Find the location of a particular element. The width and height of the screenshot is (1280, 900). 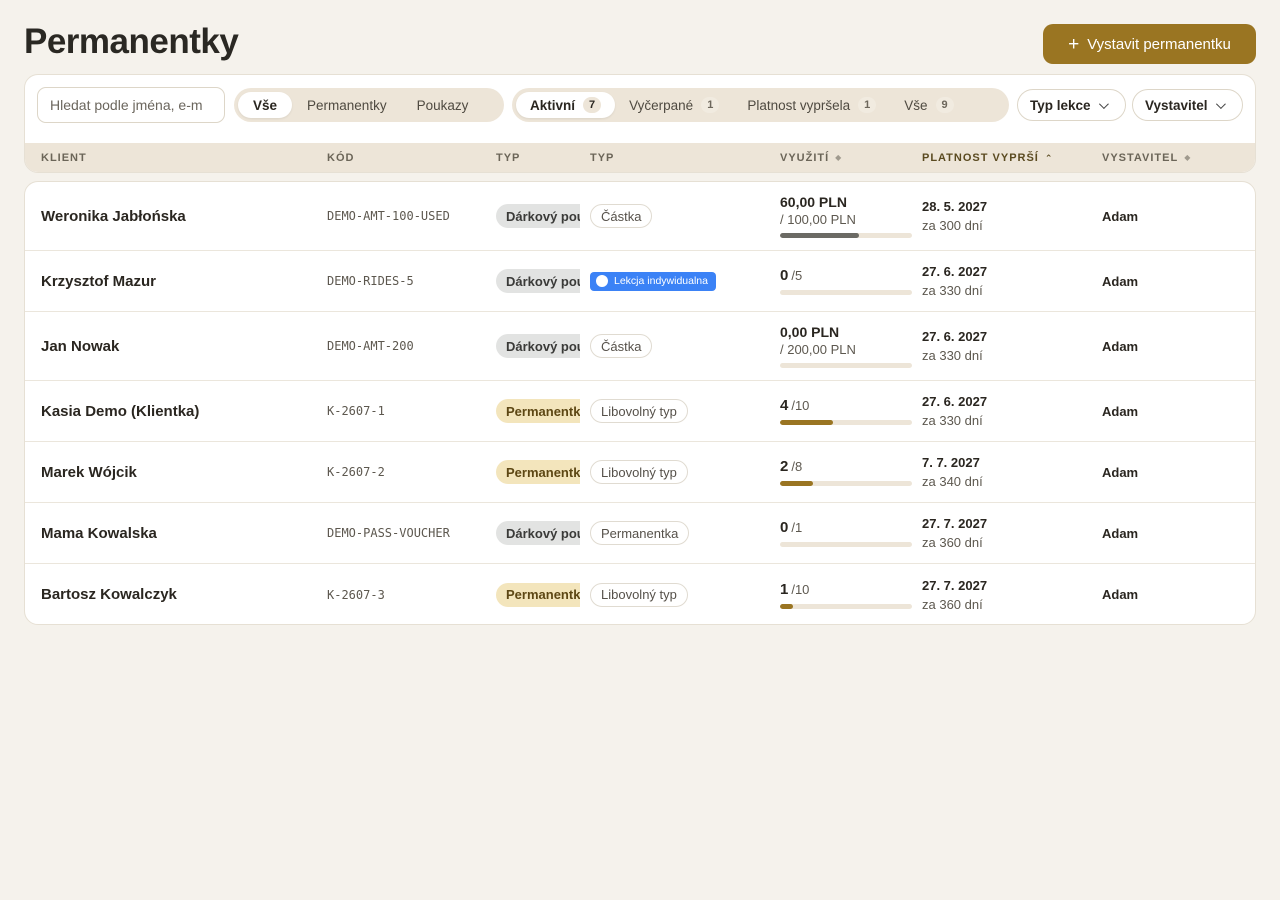

client-name: Bartosz Kowalczyk is located at coordinates (109, 594).